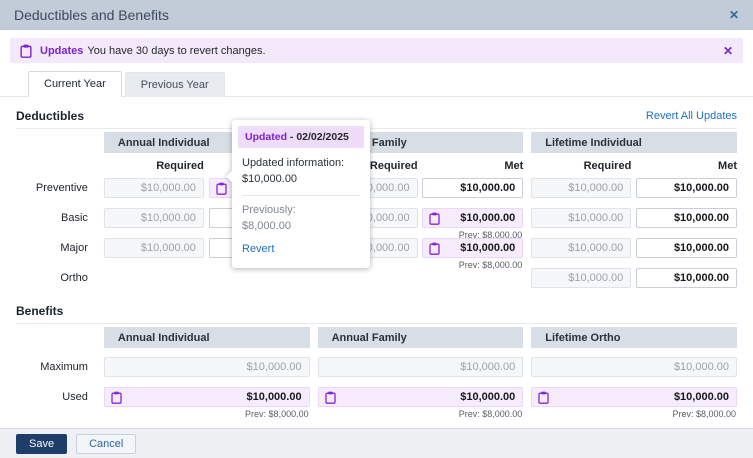 Image resolution: width=753 pixels, height=458 pixels. Describe the element at coordinates (106, 443) in the screenshot. I see `cancel-button: Cancel` at that location.